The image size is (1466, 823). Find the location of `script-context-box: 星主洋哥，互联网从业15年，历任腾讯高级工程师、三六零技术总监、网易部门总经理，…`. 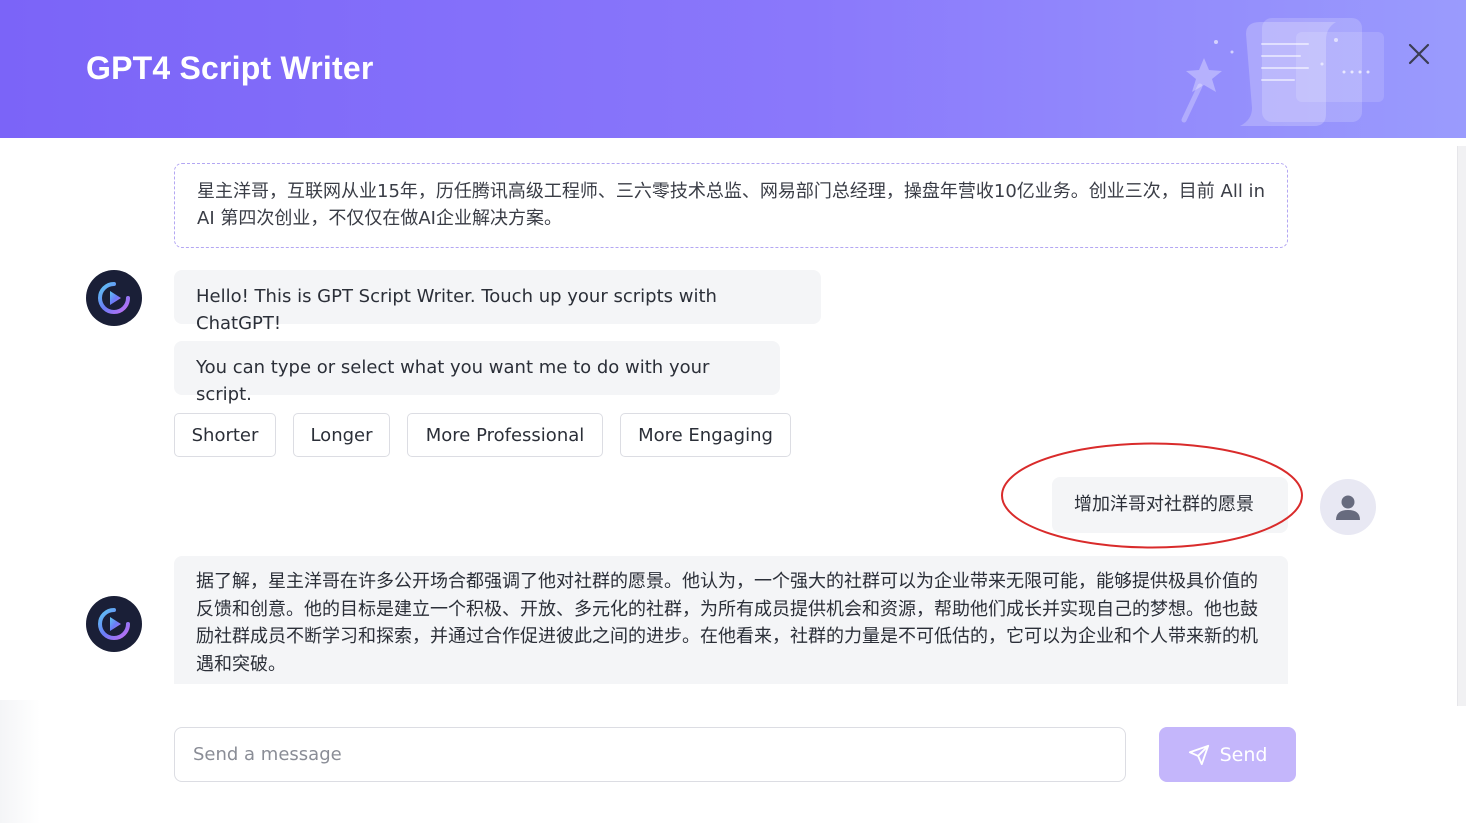

script-context-box: 星主洋哥，互联网从业15年，历任腾讯高级工程师、三六零技术总监、网易部门总经理，… is located at coordinates (731, 205).